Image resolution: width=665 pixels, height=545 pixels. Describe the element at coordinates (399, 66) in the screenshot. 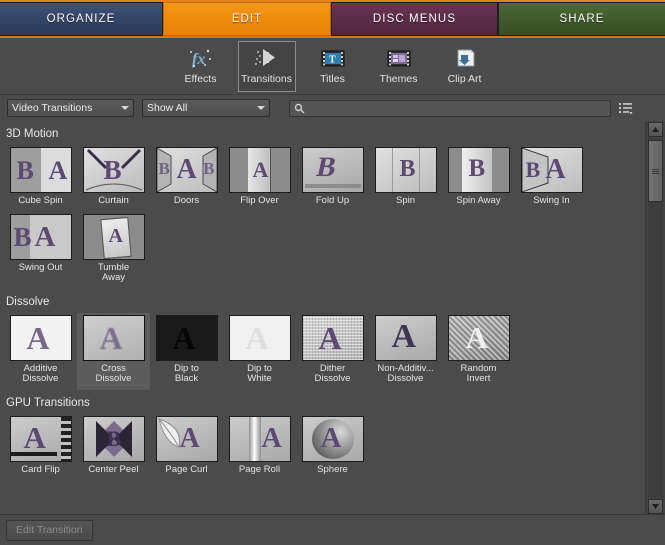

I see `toolbar-button-themes: Themes` at that location.